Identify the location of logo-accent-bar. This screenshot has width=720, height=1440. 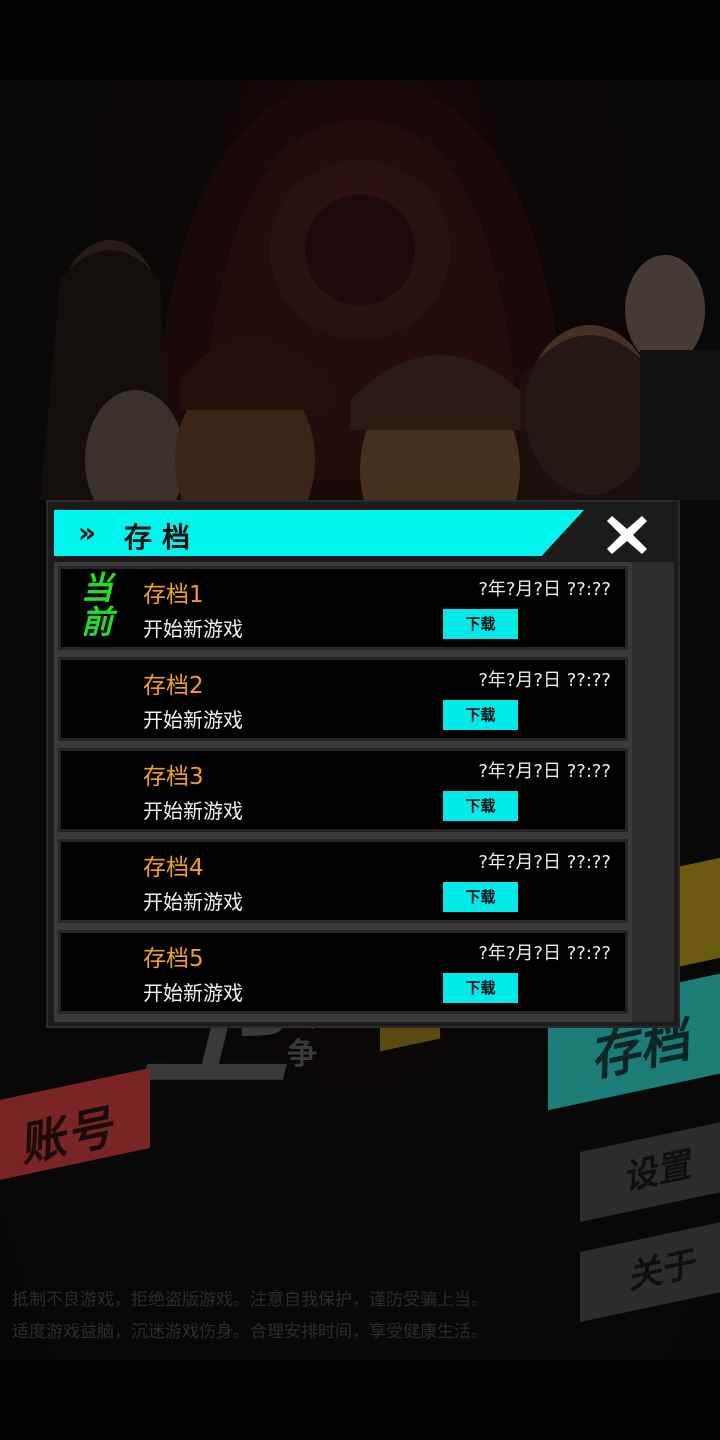
(700, 910).